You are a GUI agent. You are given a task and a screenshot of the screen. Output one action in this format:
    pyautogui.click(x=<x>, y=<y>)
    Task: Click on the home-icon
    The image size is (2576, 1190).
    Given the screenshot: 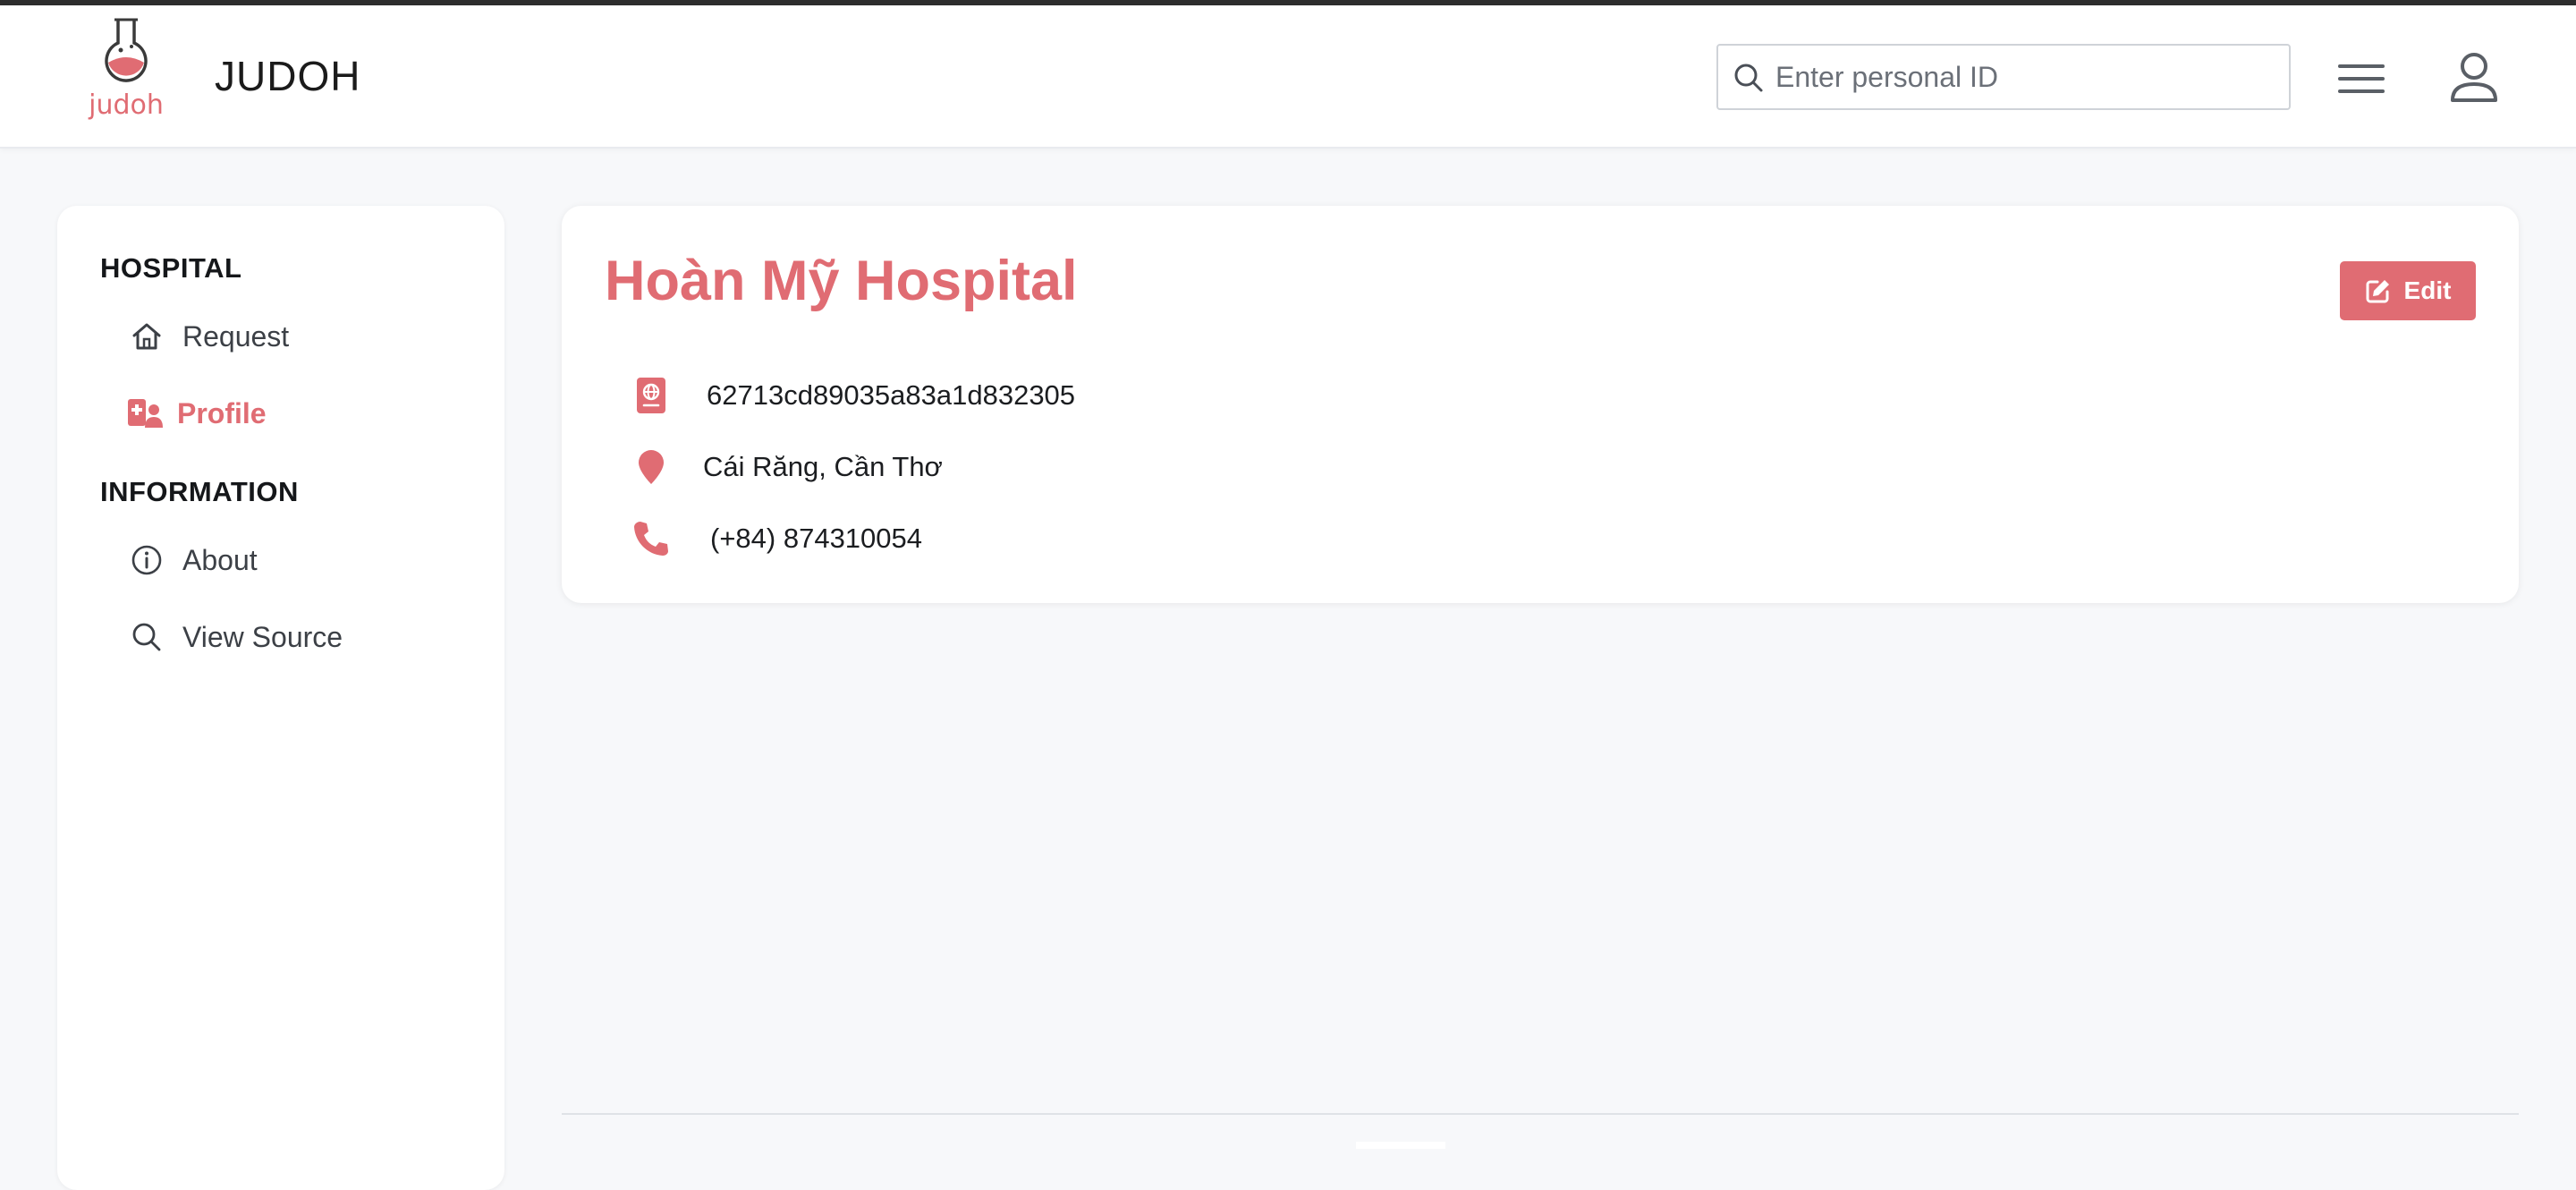 What is the action you would take?
    pyautogui.click(x=147, y=337)
    